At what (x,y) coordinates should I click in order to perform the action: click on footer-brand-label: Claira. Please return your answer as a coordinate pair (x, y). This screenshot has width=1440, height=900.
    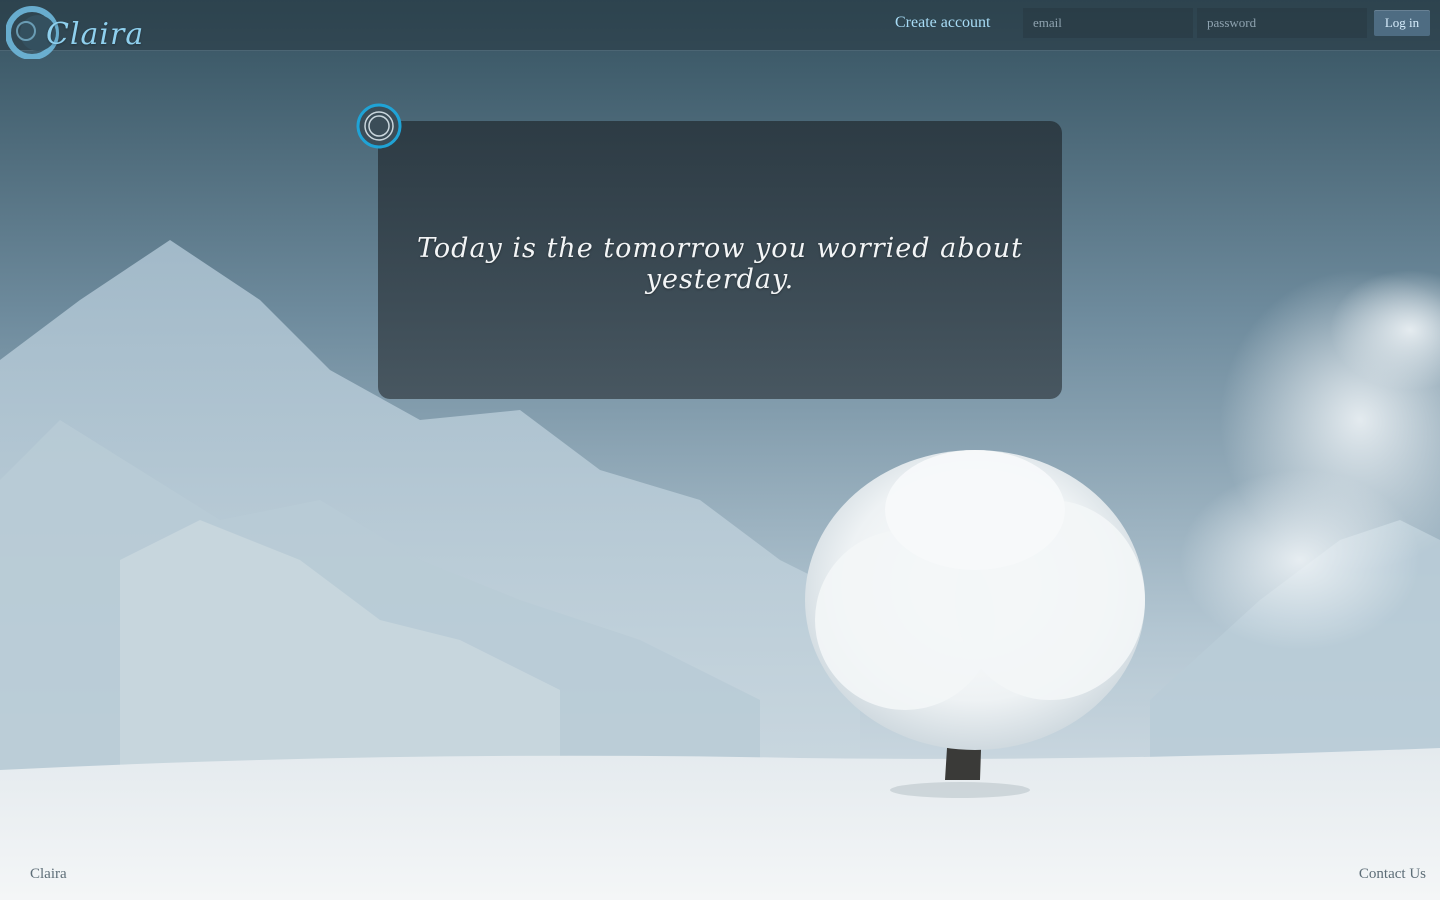
    Looking at the image, I should click on (48, 874).